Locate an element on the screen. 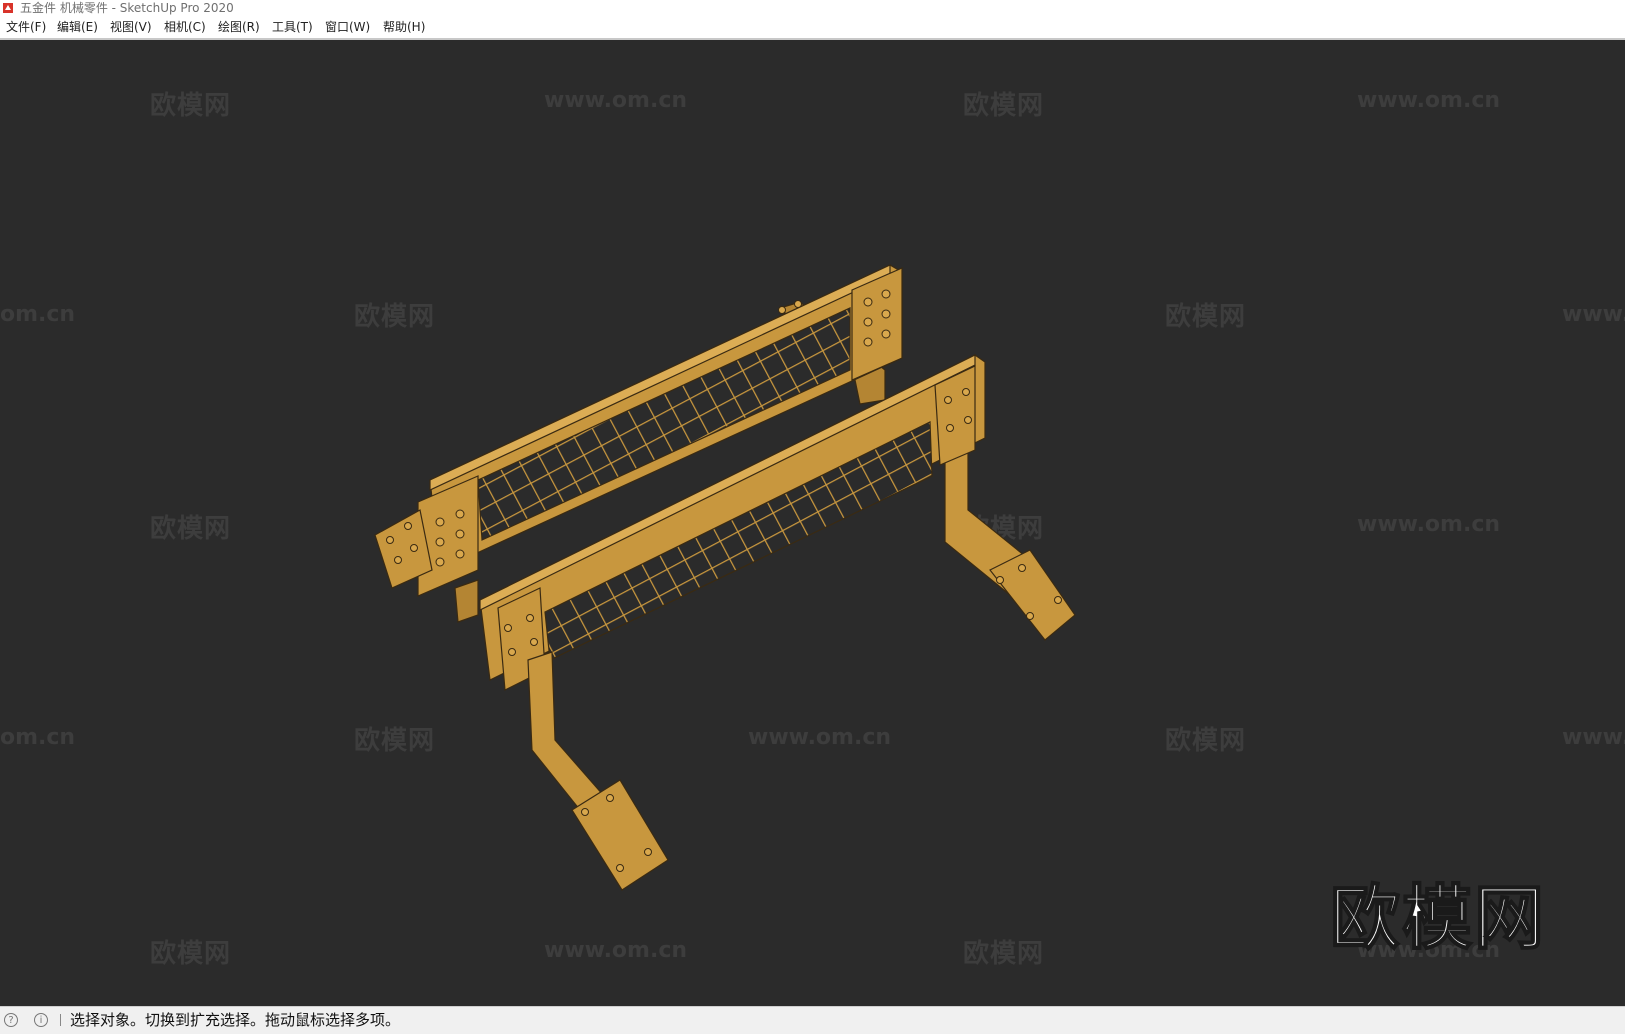 The height and width of the screenshot is (1034, 1625). menu-draw: 绘图(R) is located at coordinates (239, 27).